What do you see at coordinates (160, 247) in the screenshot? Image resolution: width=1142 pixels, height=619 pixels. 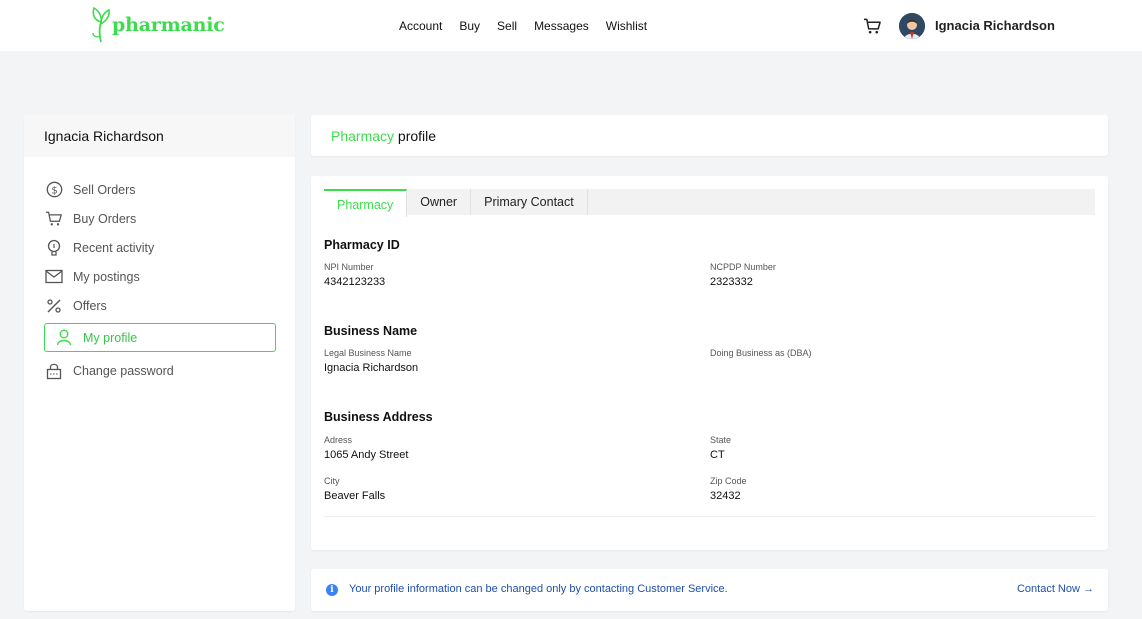 I see `sidebar-item-recent-activity: Recent activity` at bounding box center [160, 247].